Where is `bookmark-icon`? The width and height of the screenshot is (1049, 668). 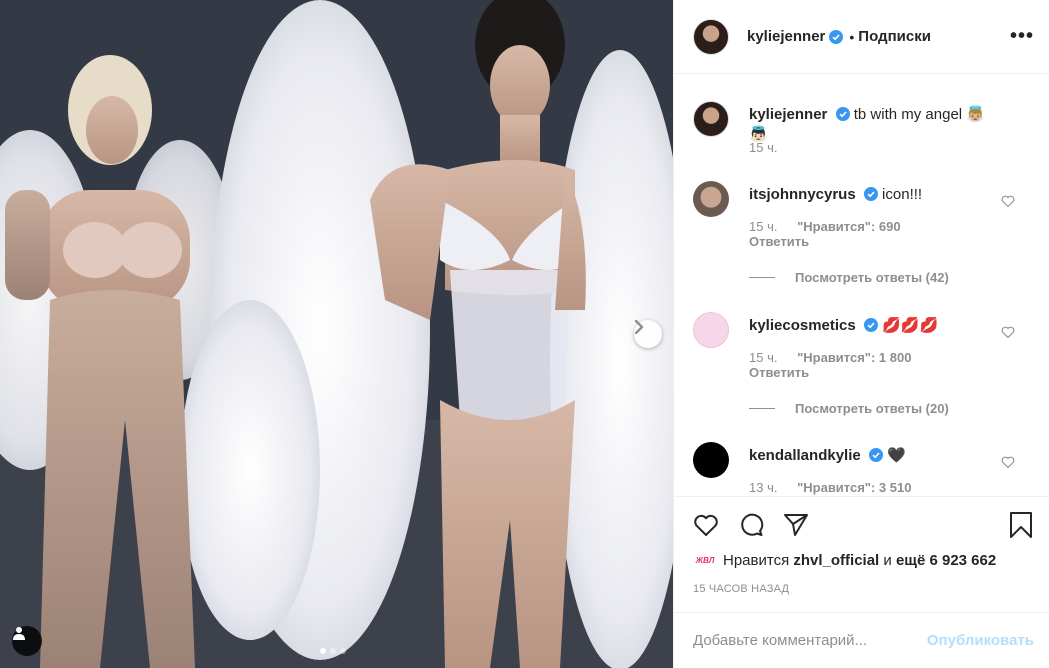 bookmark-icon is located at coordinates (1021, 525).